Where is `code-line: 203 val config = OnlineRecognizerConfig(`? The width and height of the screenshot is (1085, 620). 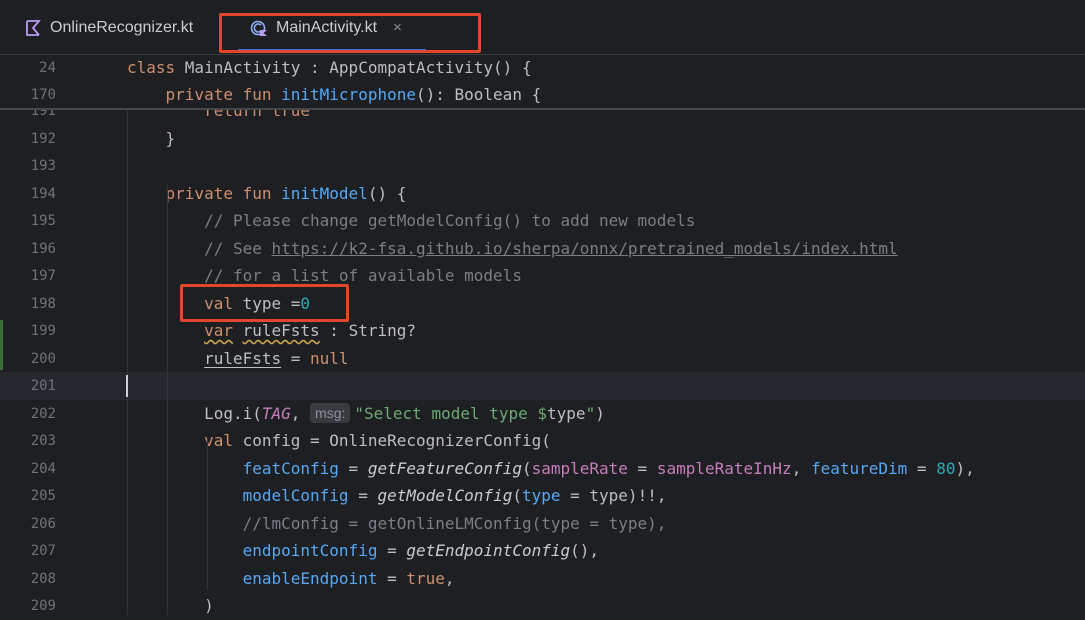 code-line: 203 val config = OnlineRecognizerConfig( is located at coordinates (542, 441).